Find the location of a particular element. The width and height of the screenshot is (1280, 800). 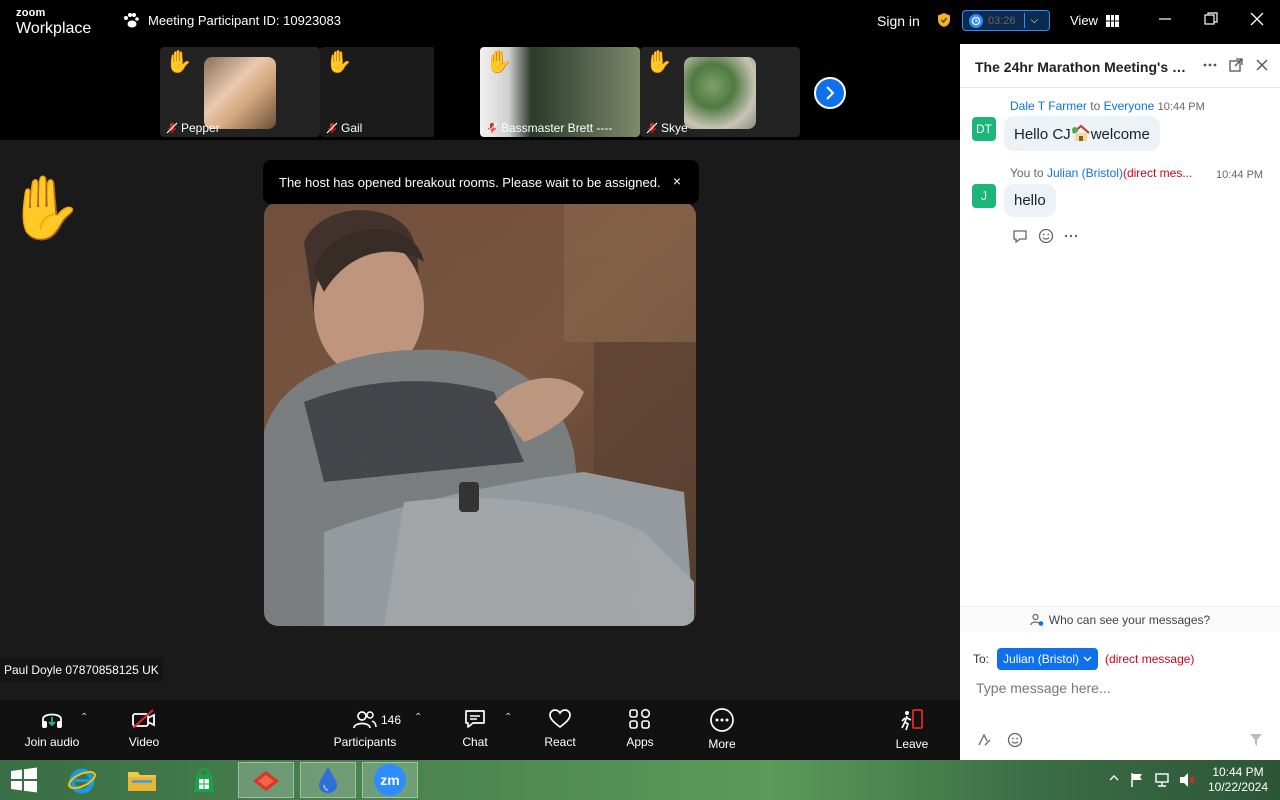

close-window-icon is located at coordinates (1257, 19).